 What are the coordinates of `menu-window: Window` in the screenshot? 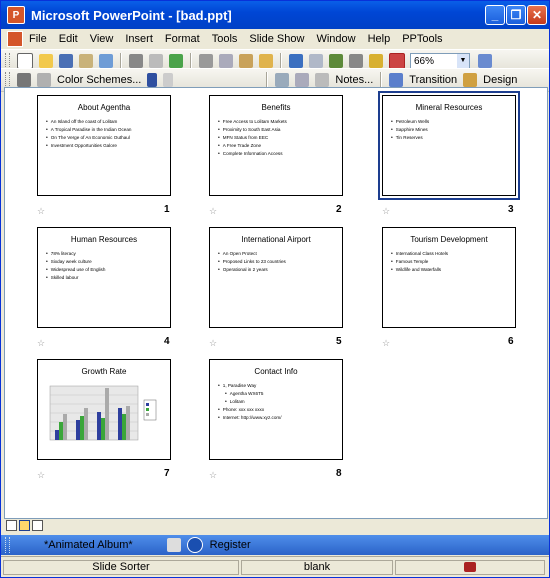 It's located at (335, 39).